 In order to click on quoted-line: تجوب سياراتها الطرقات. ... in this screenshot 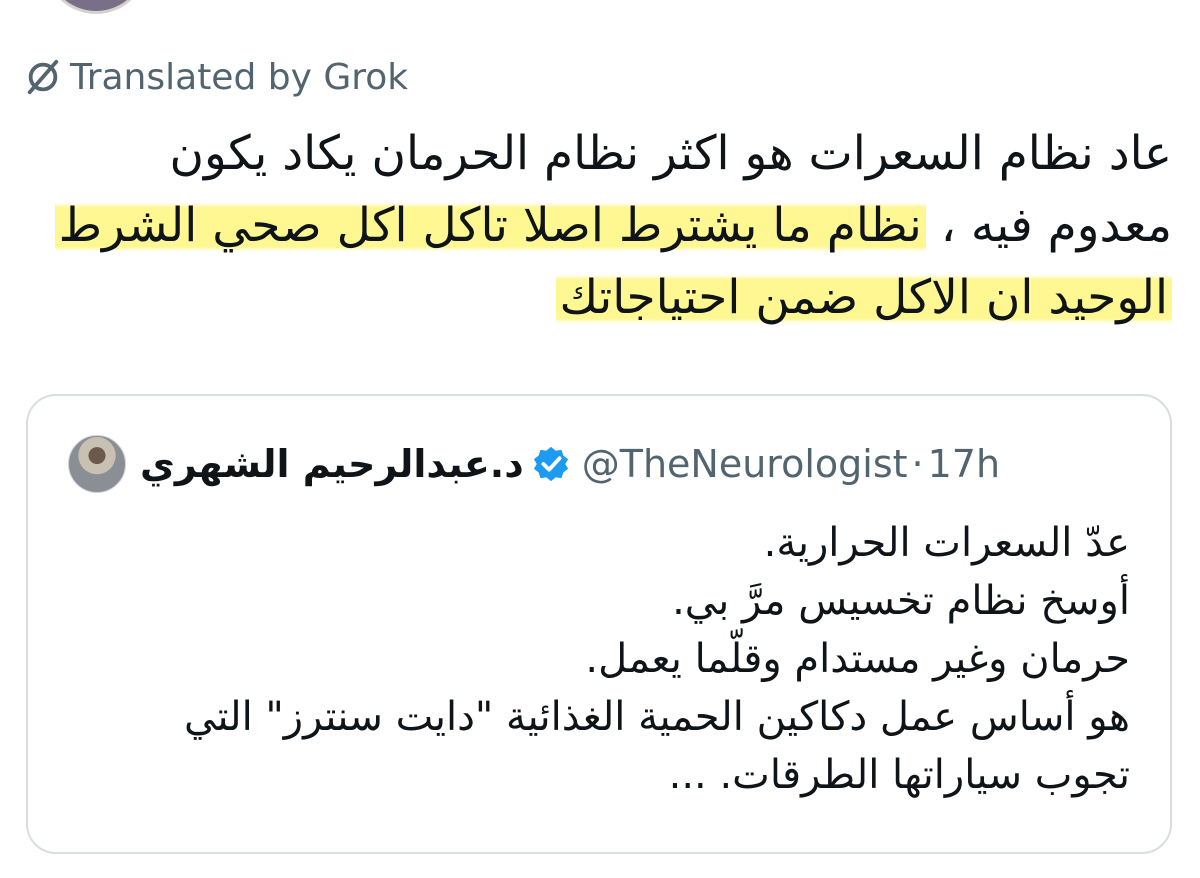, I will do `click(899, 775)`.